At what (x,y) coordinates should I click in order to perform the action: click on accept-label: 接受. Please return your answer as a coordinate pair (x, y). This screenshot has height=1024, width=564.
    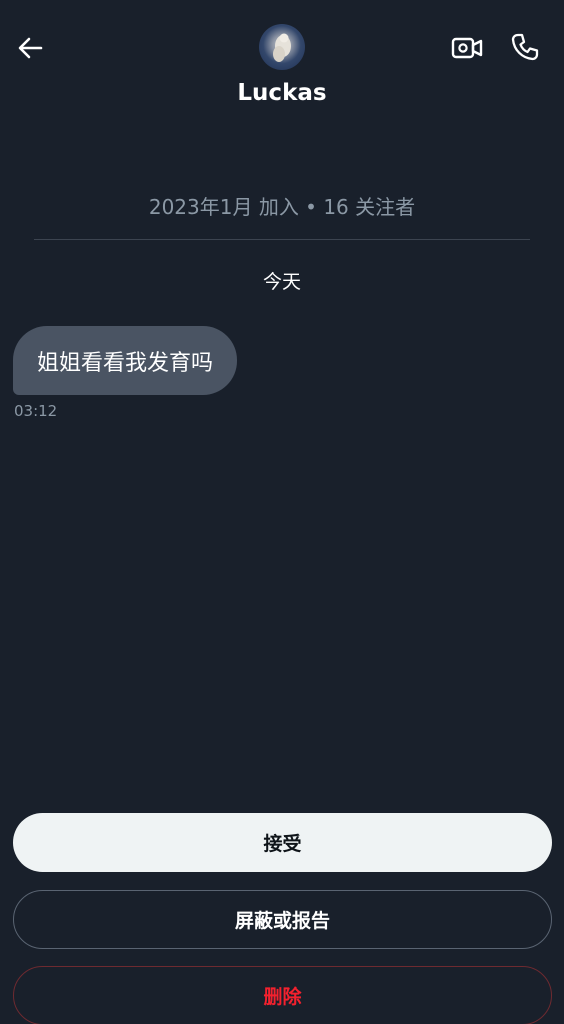
    Looking at the image, I should click on (282, 844).